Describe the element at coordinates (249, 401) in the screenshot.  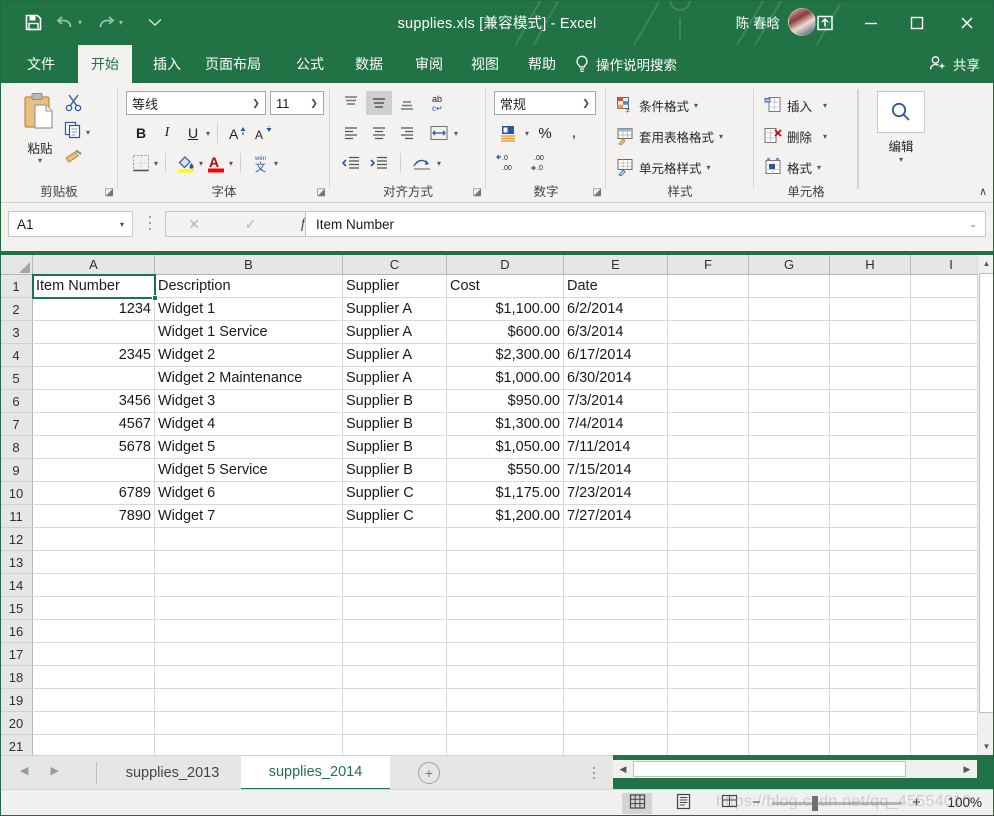
I see `cell-B6: Widget 3` at that location.